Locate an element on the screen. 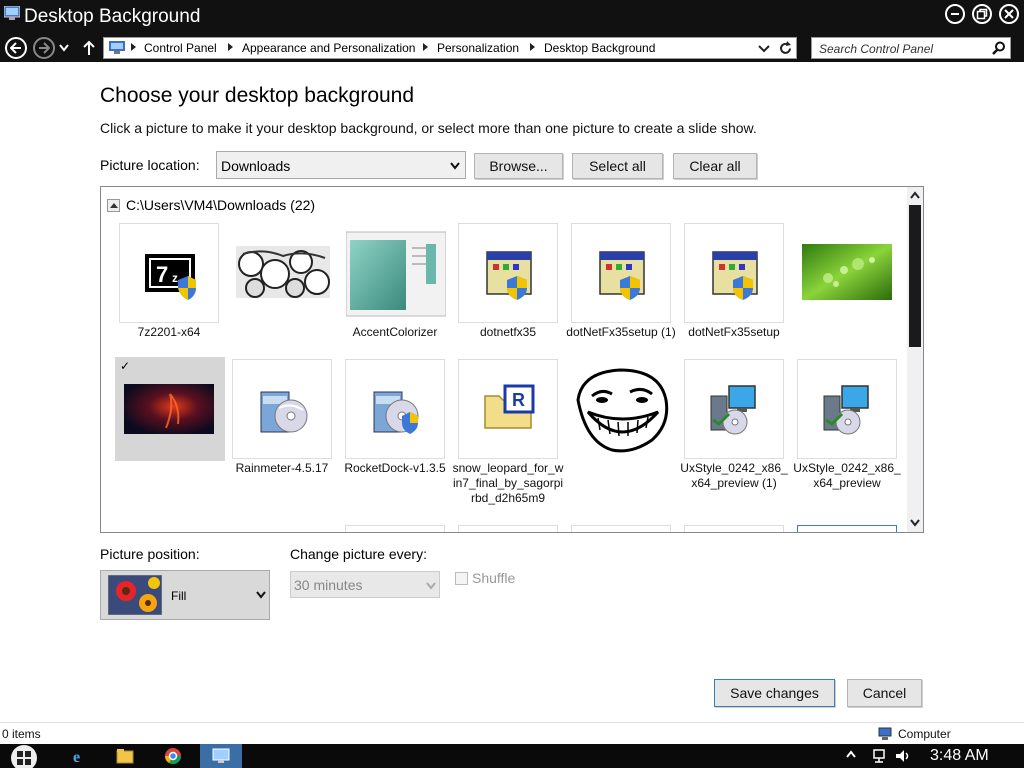  collapse-icon is located at coordinates (113, 205).